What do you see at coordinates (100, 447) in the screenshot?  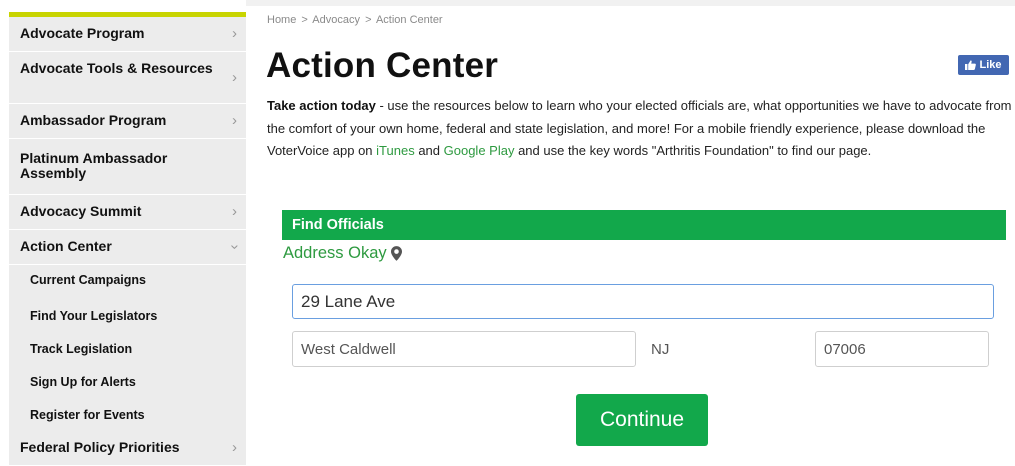 I see `sidebar-item-label: Federal Policy Priorities` at bounding box center [100, 447].